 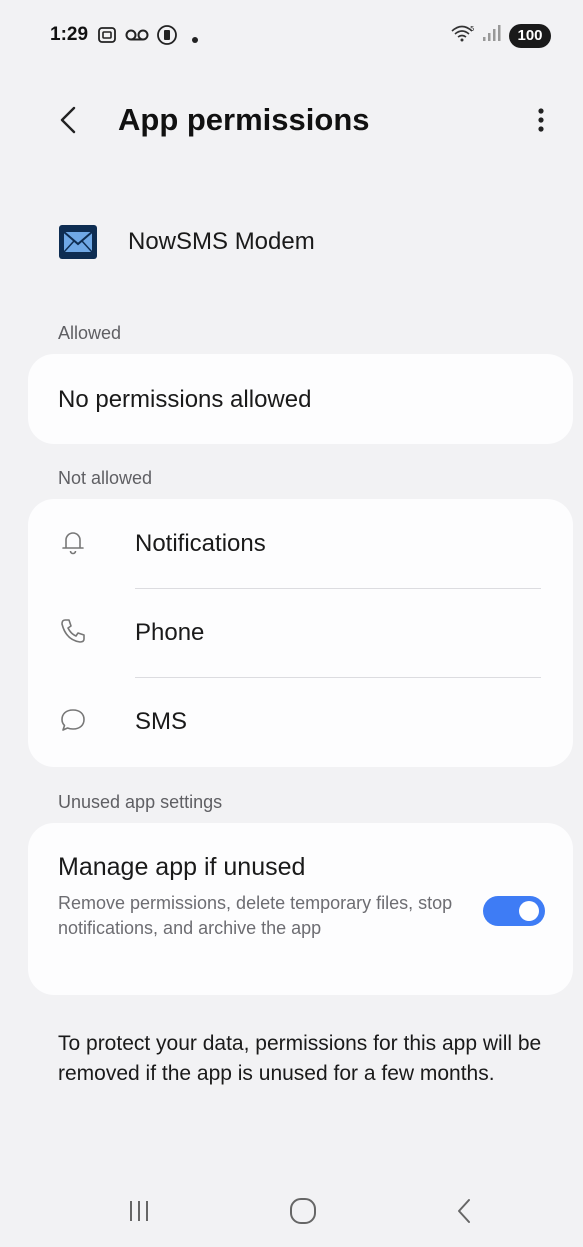 I want to click on unused-section-label: Unused app settings, so click(x=140, y=802).